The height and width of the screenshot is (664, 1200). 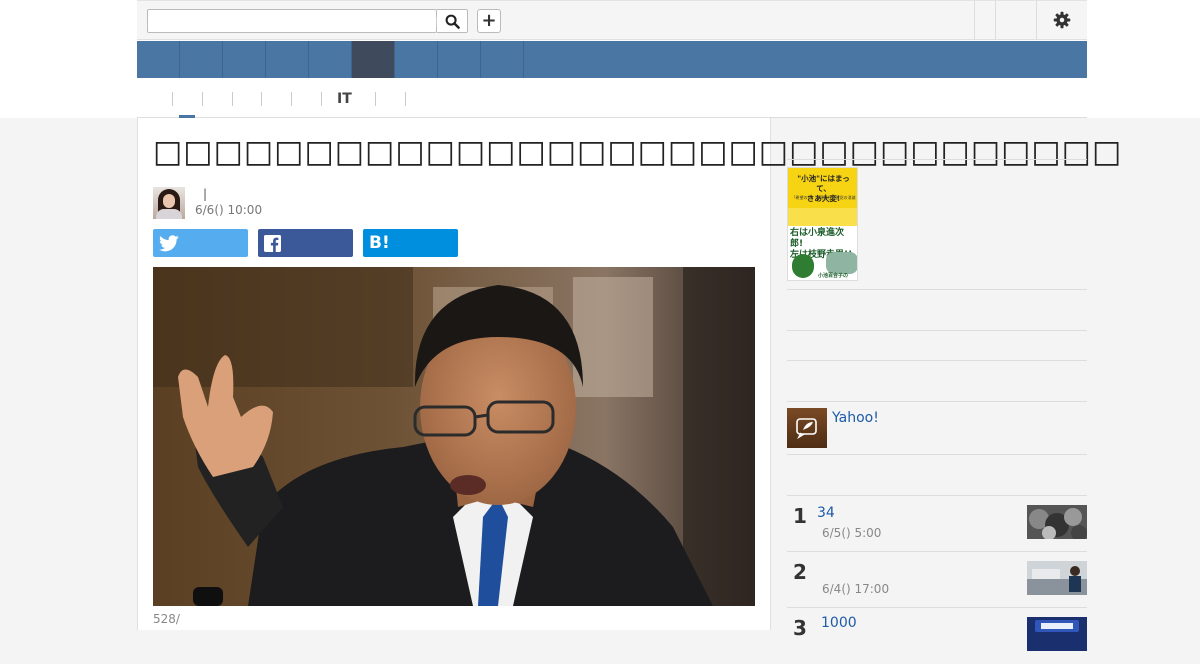 I want to click on nav-tab-active, so click(x=373, y=59).